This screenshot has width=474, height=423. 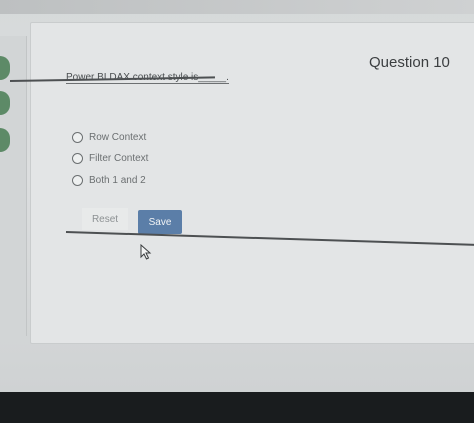 I want to click on option-row-context: Row Context, so click(x=109, y=137).